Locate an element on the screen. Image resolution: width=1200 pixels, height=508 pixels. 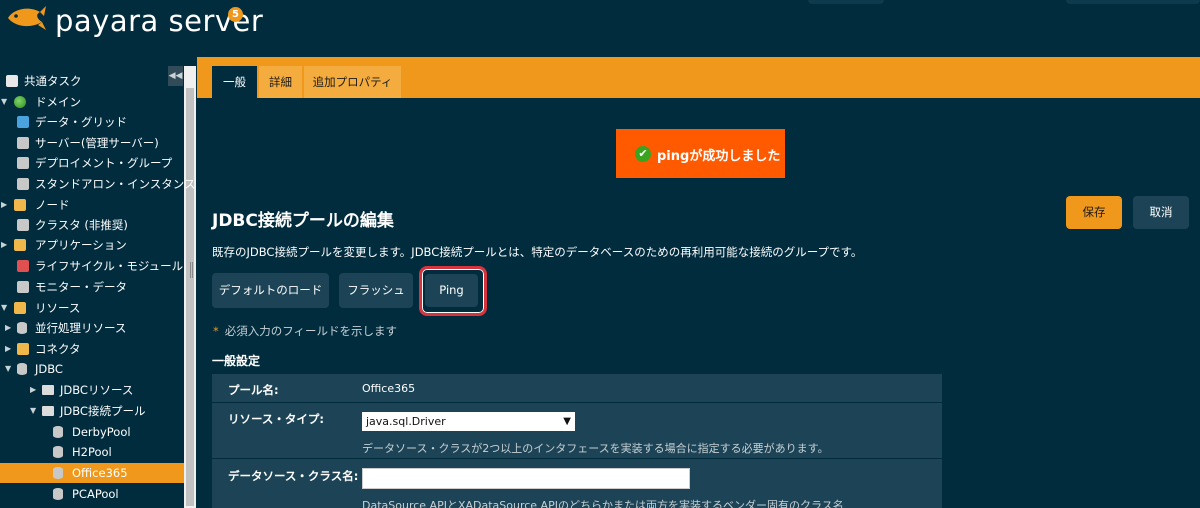
monitor-icon is located at coordinates (23, 287).